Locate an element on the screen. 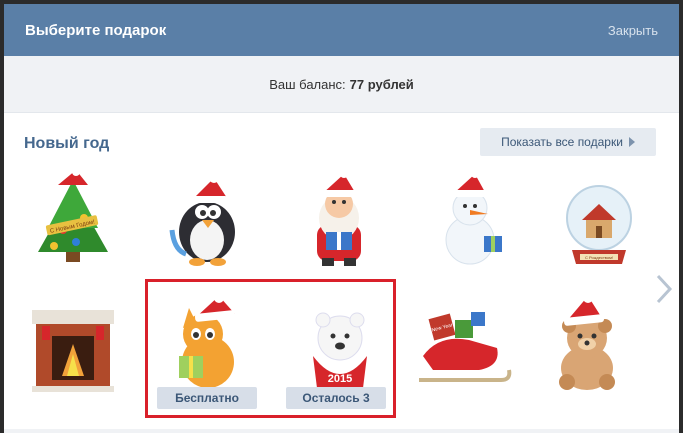 This screenshot has height=433, width=683. section-header: Новый год Показать все подарки is located at coordinates (341, 143).